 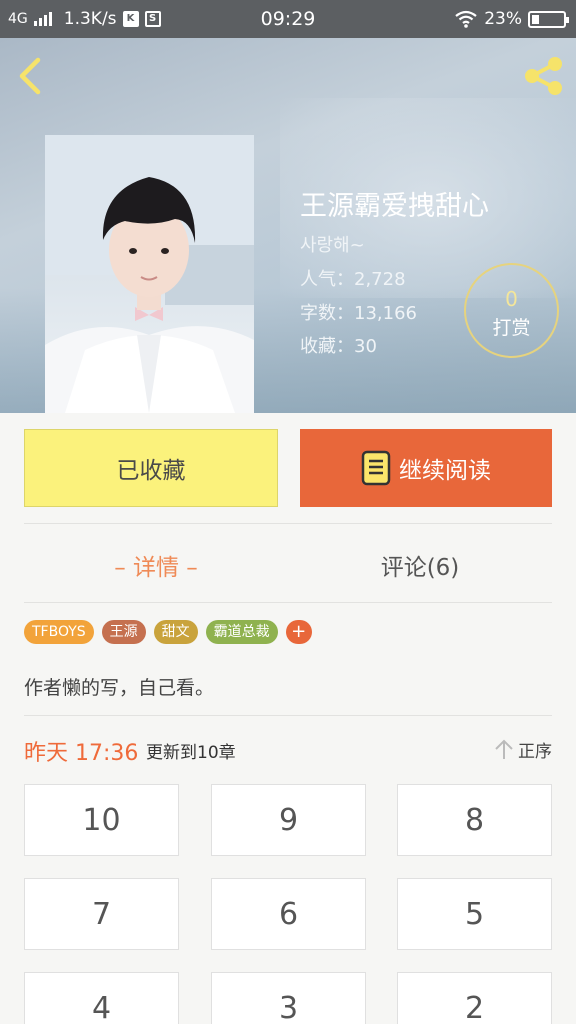 I want to click on chevron-left-icon, so click(x=30, y=76).